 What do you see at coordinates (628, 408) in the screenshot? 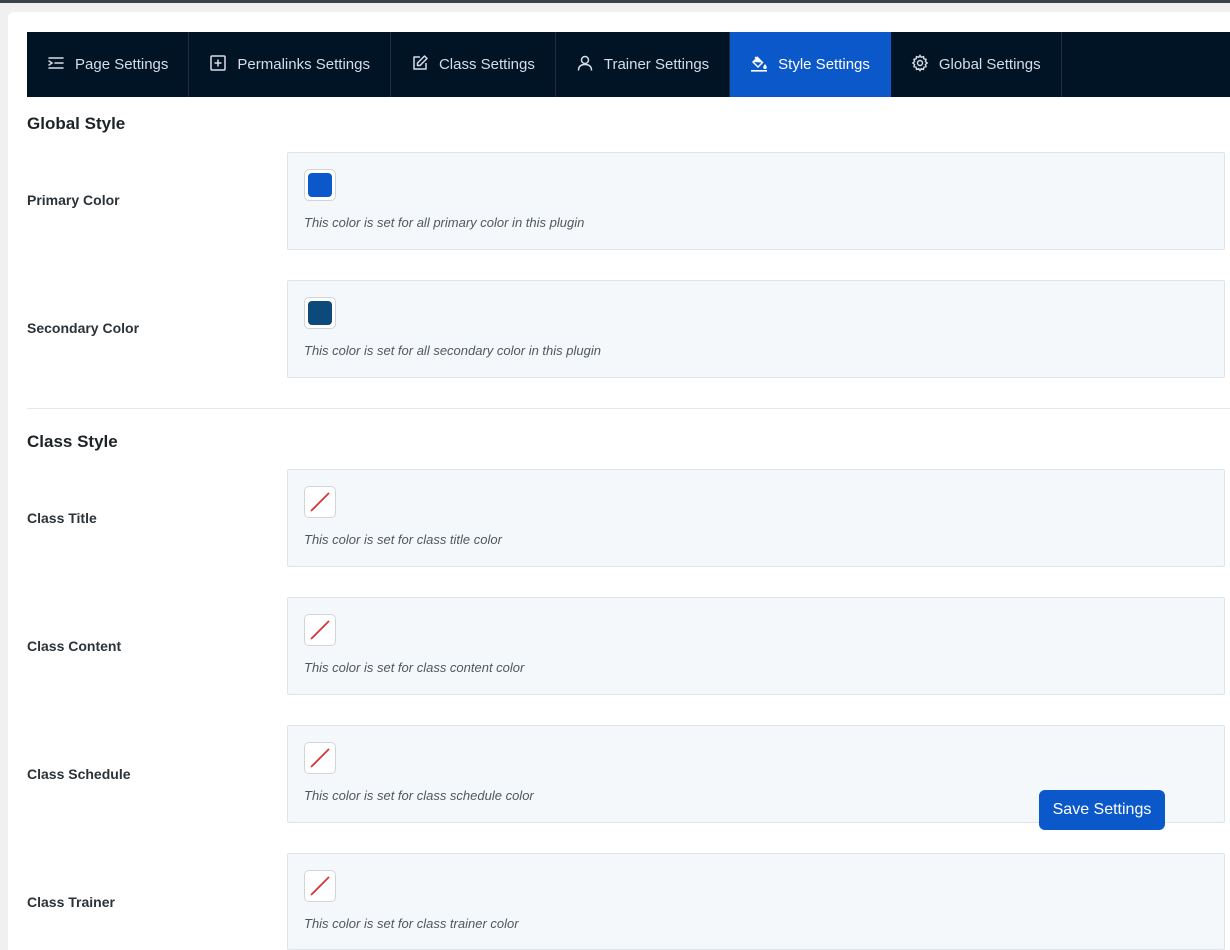
I see `section-divider` at bounding box center [628, 408].